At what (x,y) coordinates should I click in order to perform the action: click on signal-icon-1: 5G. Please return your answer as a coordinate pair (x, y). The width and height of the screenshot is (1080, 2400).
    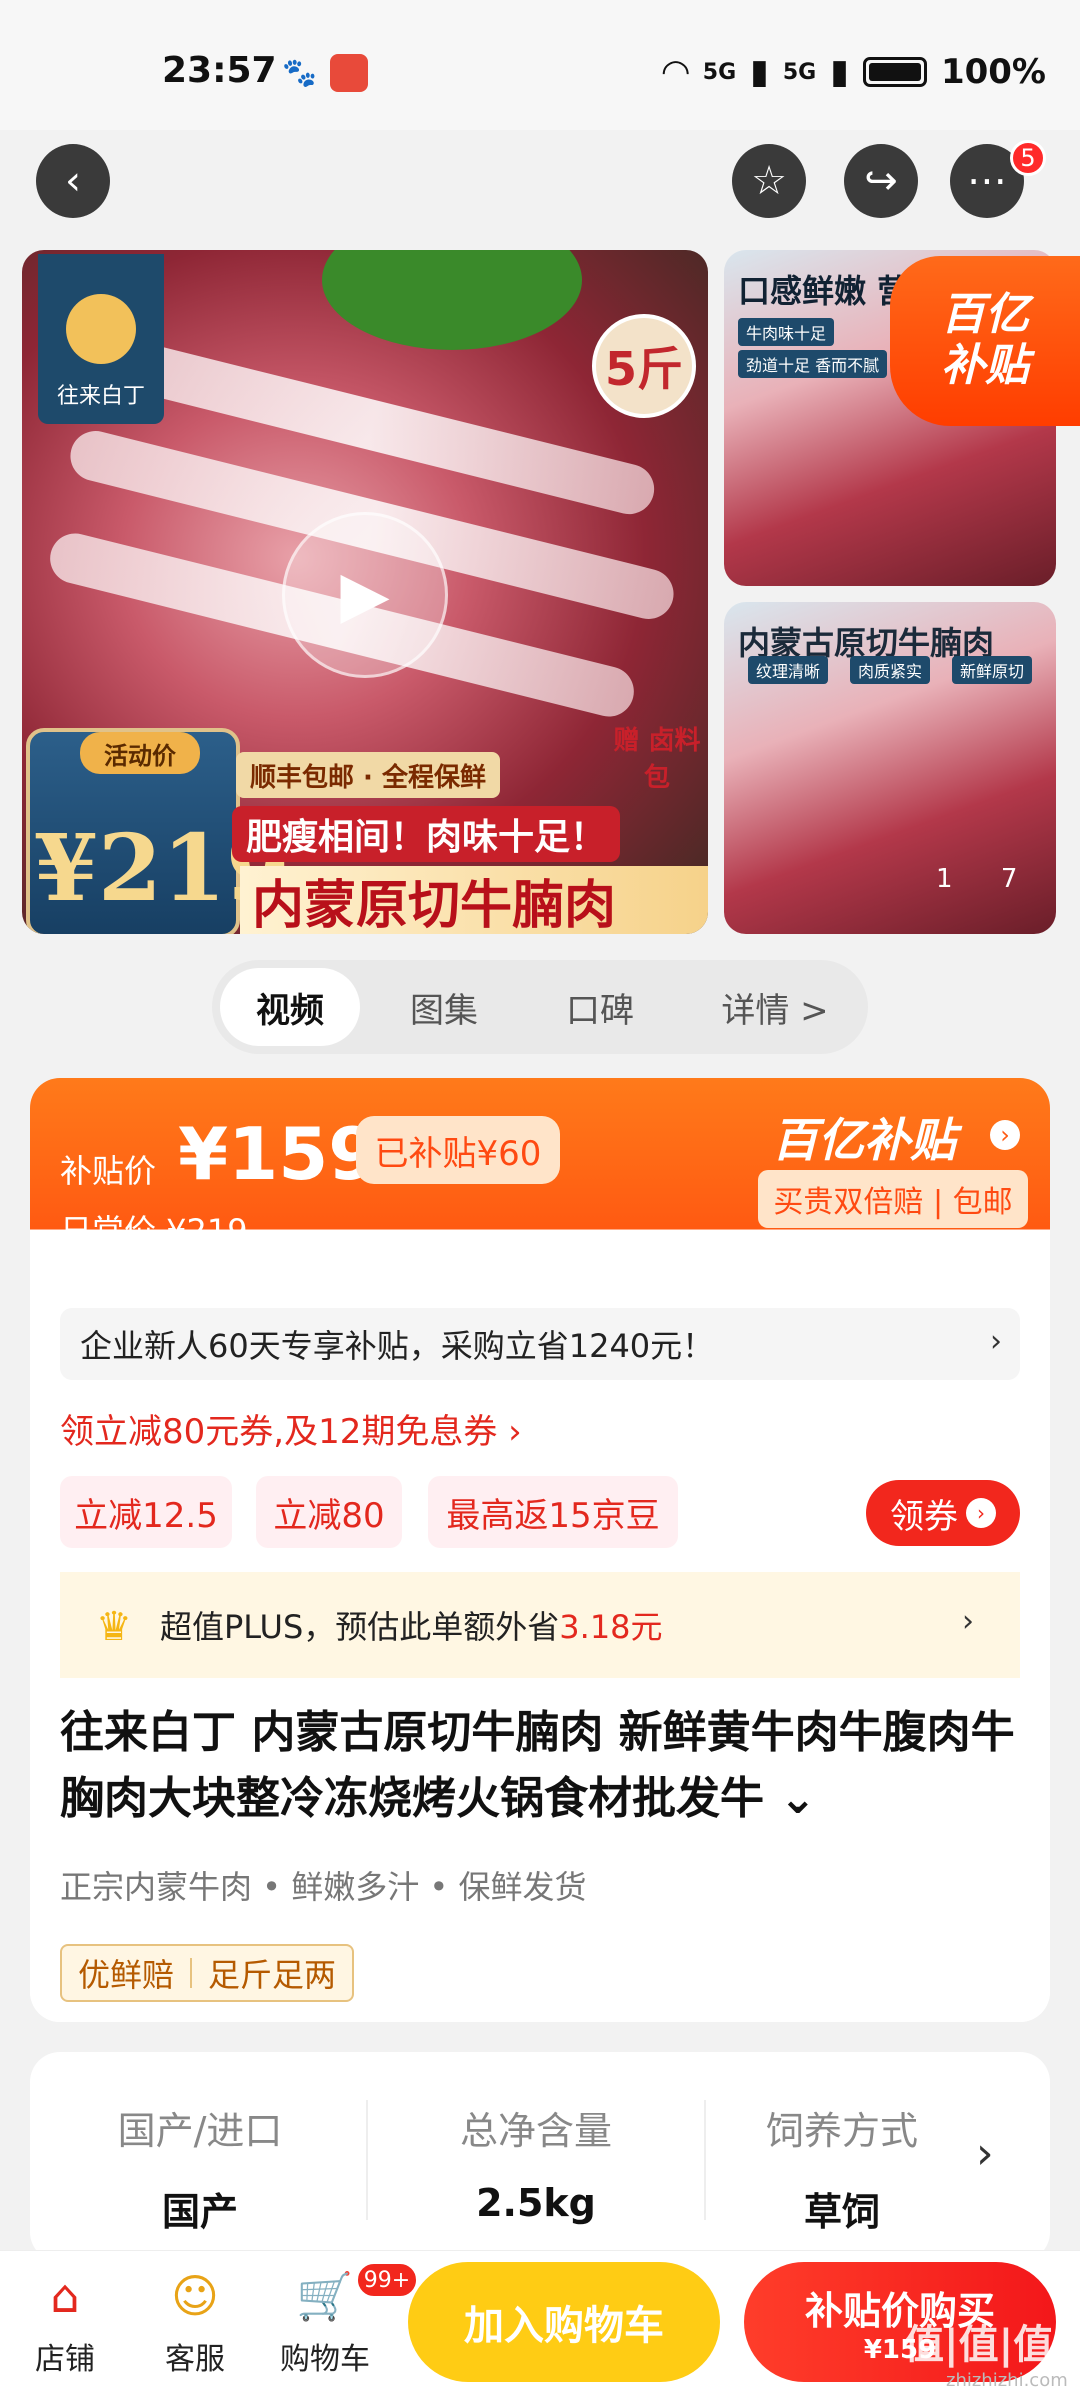
    Looking at the image, I should click on (719, 72).